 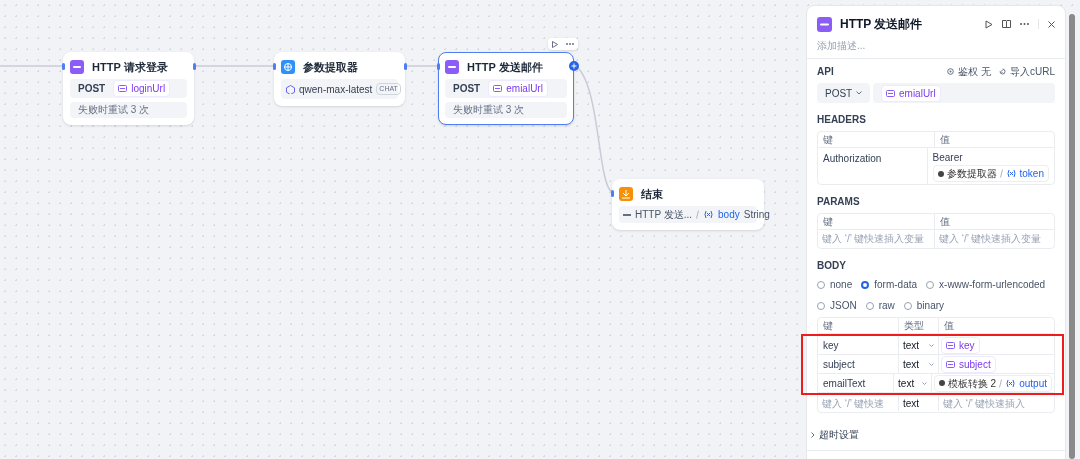 What do you see at coordinates (1006, 24) in the screenshot?
I see `book-icon` at bounding box center [1006, 24].